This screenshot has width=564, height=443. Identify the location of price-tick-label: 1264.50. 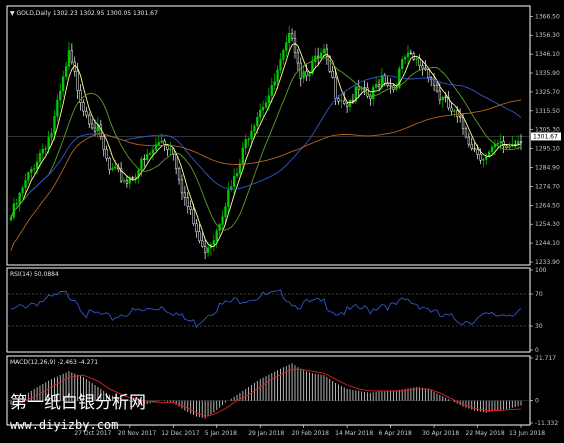
(547, 205).